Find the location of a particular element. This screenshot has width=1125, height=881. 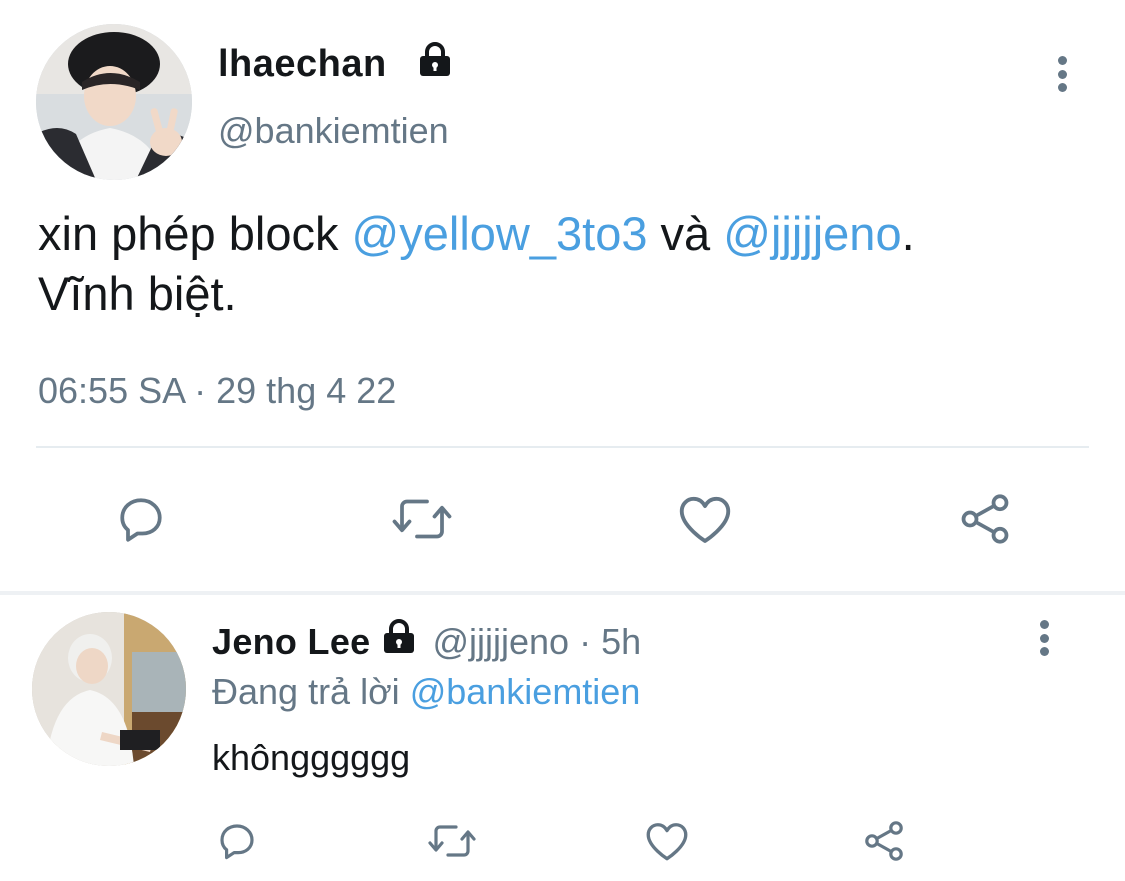

reply-text: khôngggggg is located at coordinates (311, 757).